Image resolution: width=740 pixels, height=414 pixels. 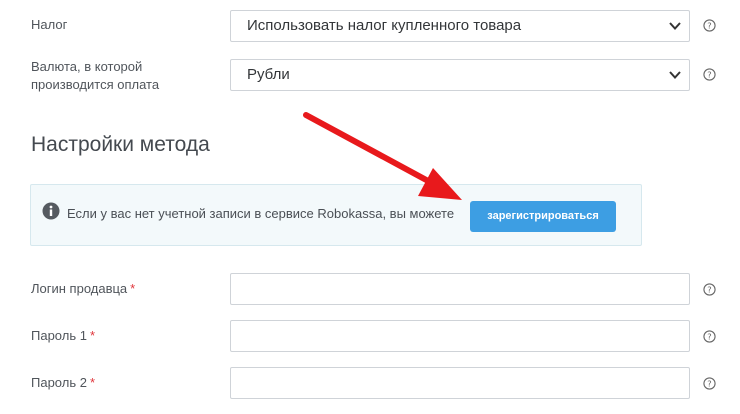 I want to click on password2-label: Пароль 2 *, so click(x=63, y=383).